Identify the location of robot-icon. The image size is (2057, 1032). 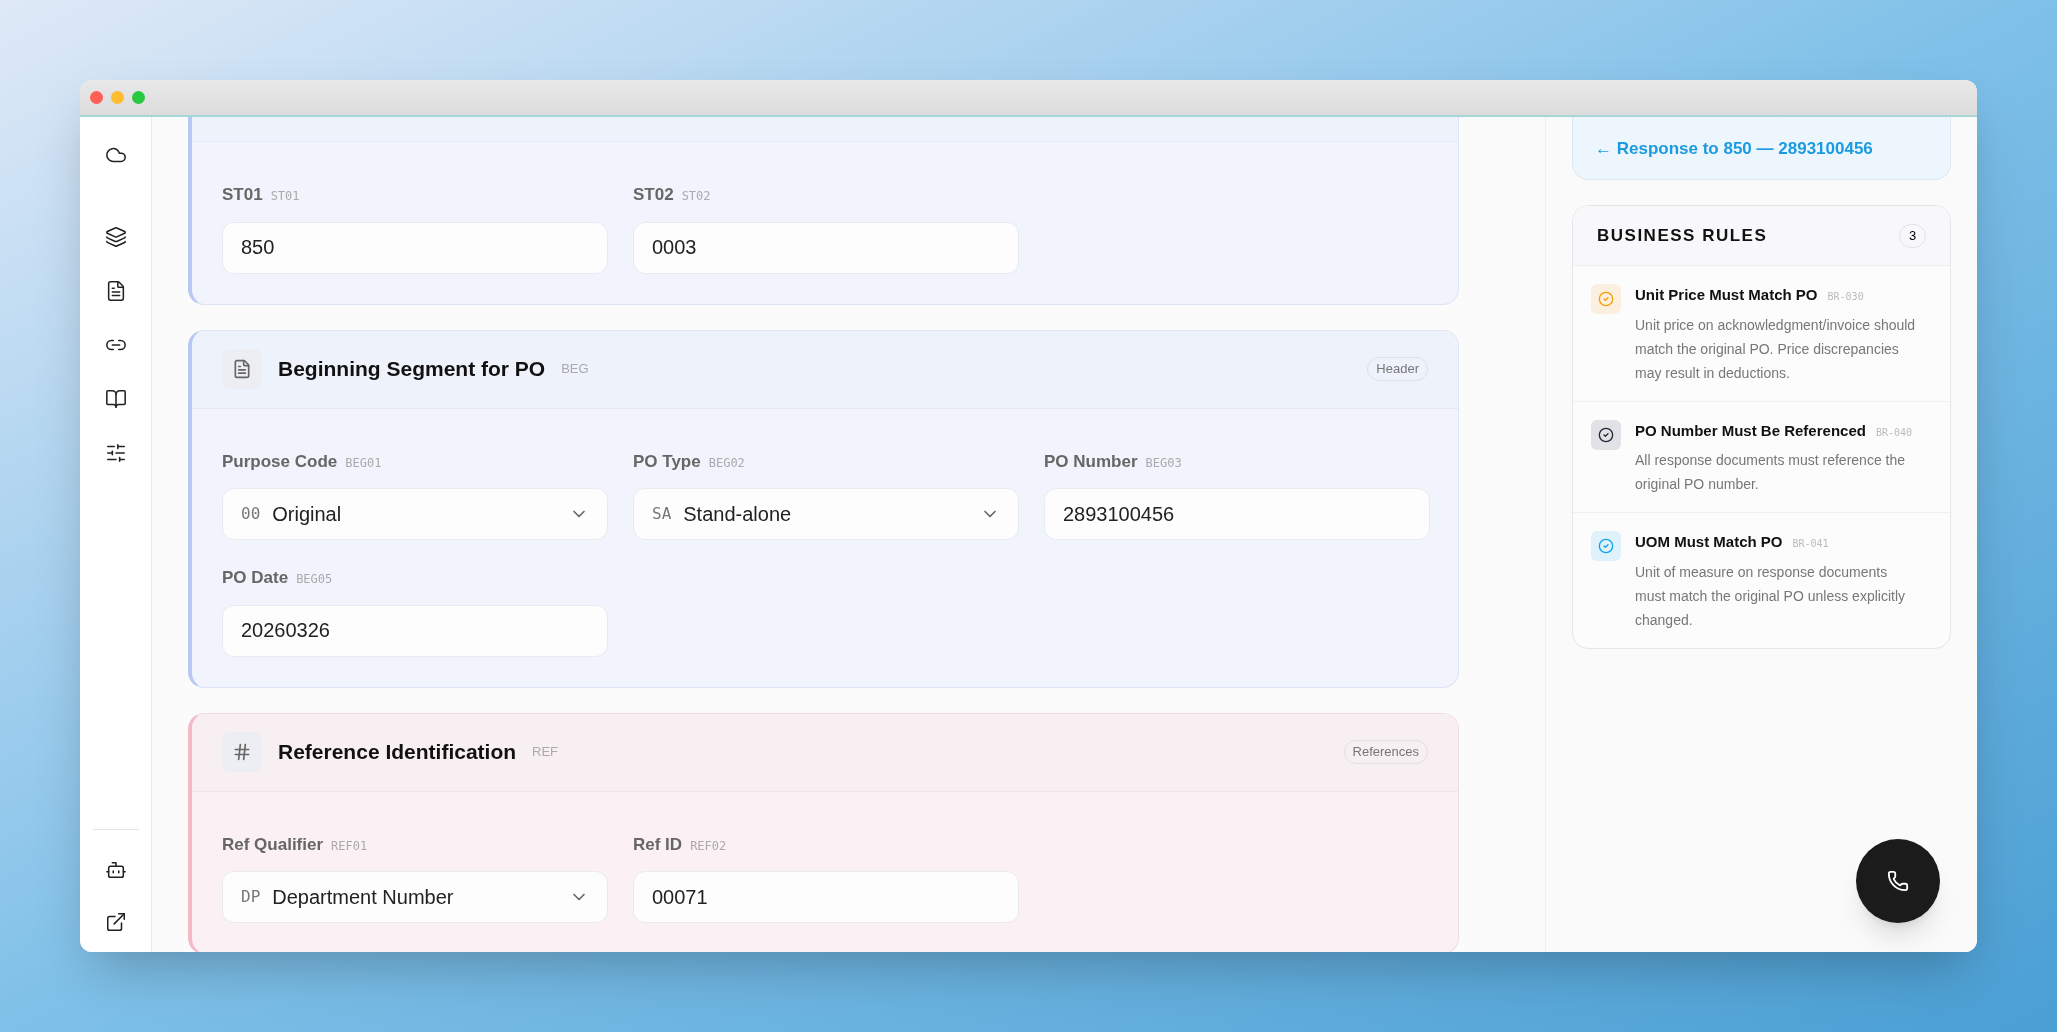
(115, 870).